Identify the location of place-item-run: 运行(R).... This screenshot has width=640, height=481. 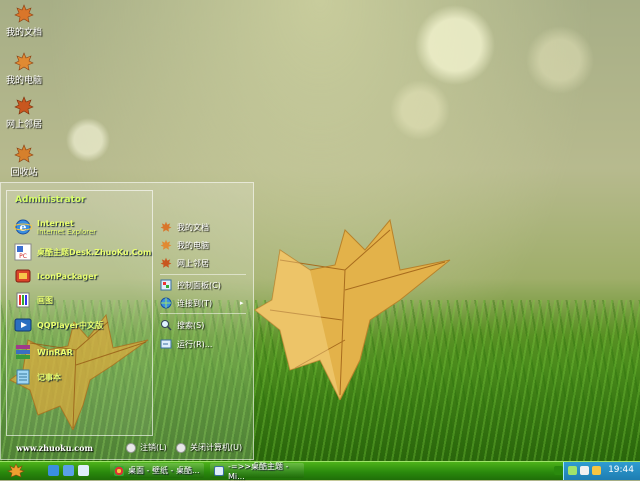
(186, 344).